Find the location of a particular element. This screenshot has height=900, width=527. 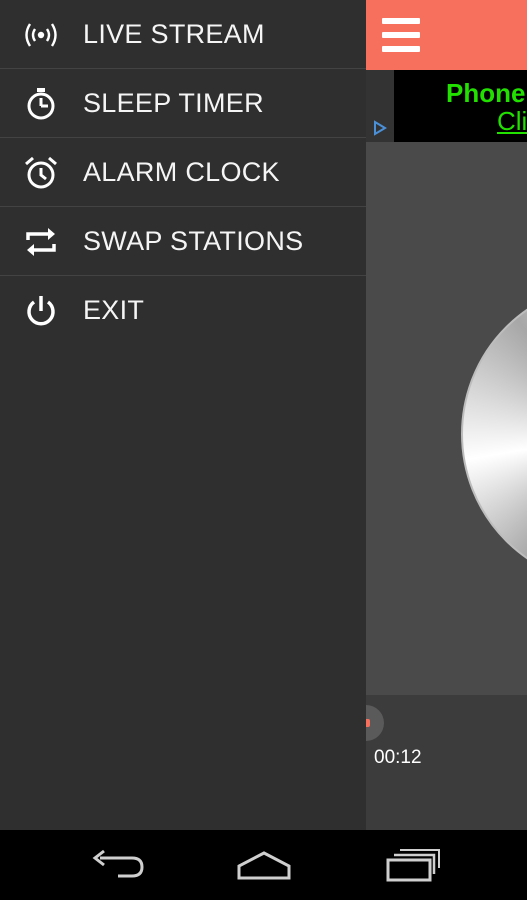

drawer-item-alarm-clock: ALARM CLOCK is located at coordinates (183, 172).